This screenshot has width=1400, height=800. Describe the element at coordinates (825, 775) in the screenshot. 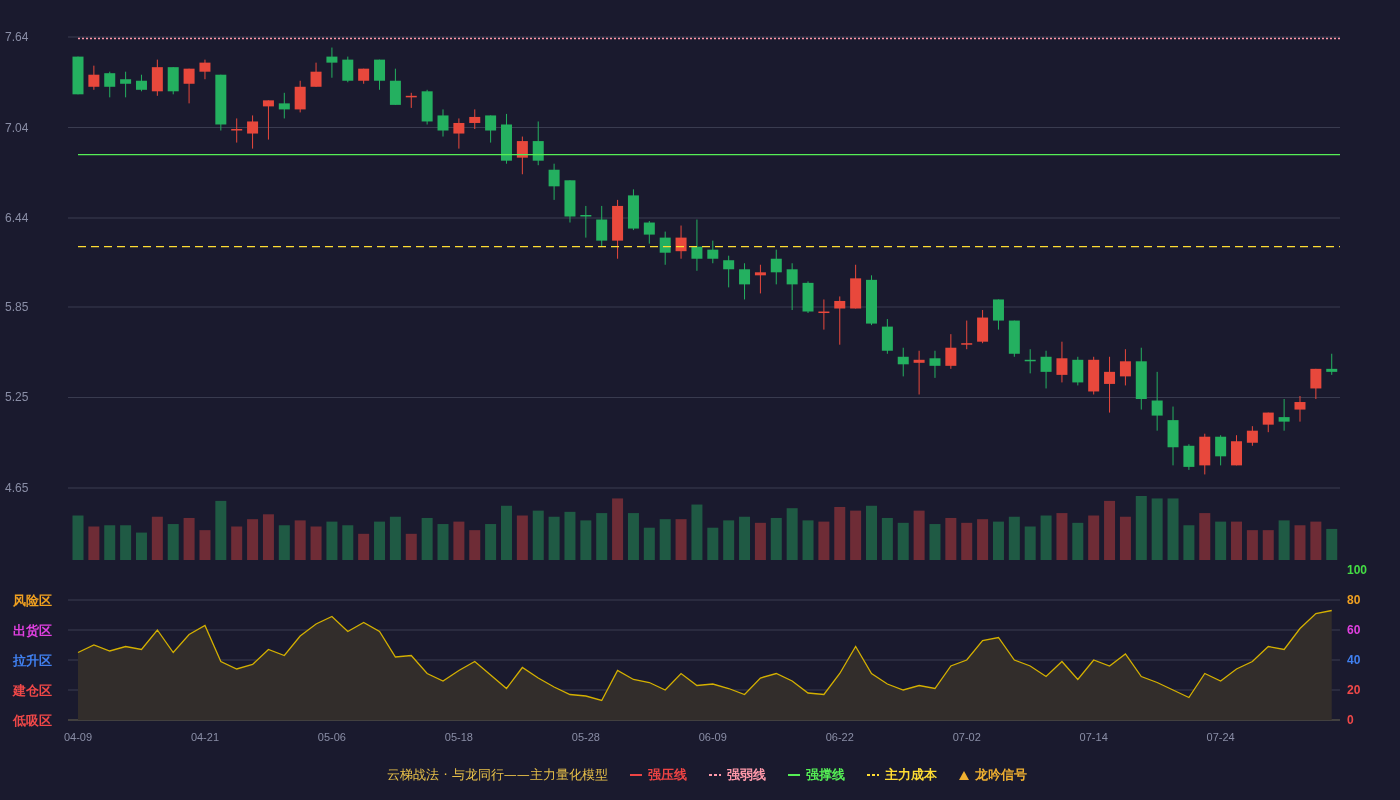

I see `legend-label: 强撑线` at that location.